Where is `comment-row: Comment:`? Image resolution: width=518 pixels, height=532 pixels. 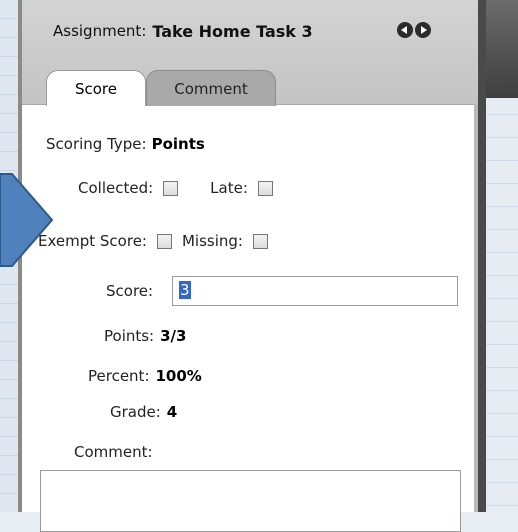
comment-row: Comment: is located at coordinates (113, 452).